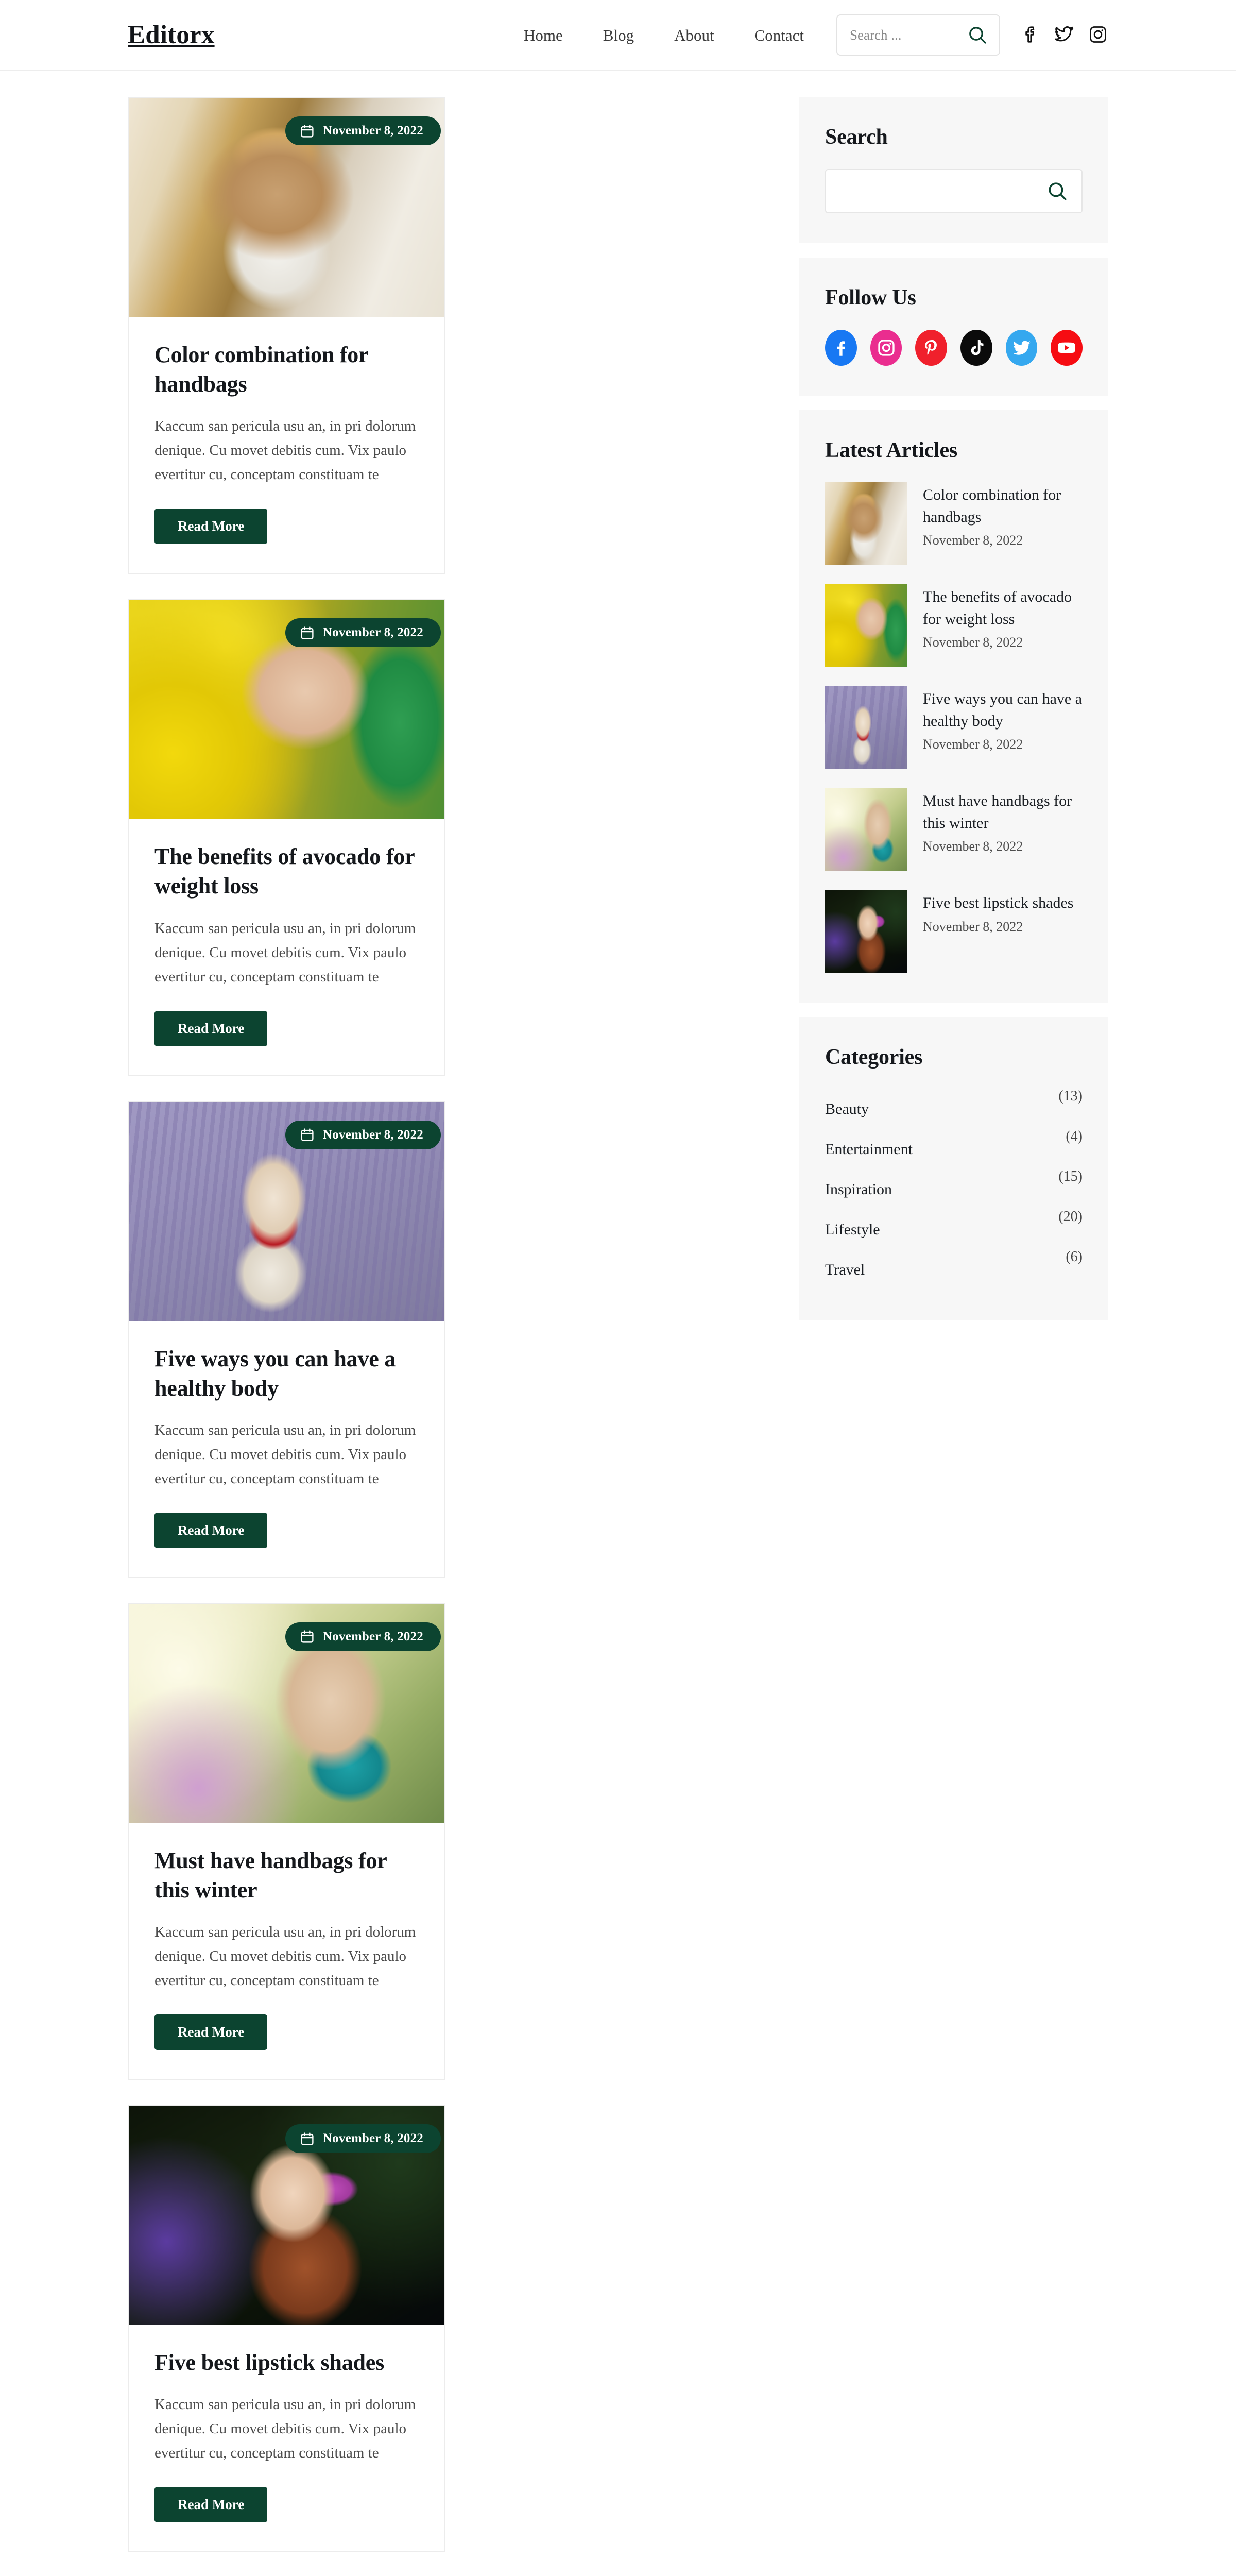  I want to click on redhead-woman-dark-flowers-photo, so click(866, 932).